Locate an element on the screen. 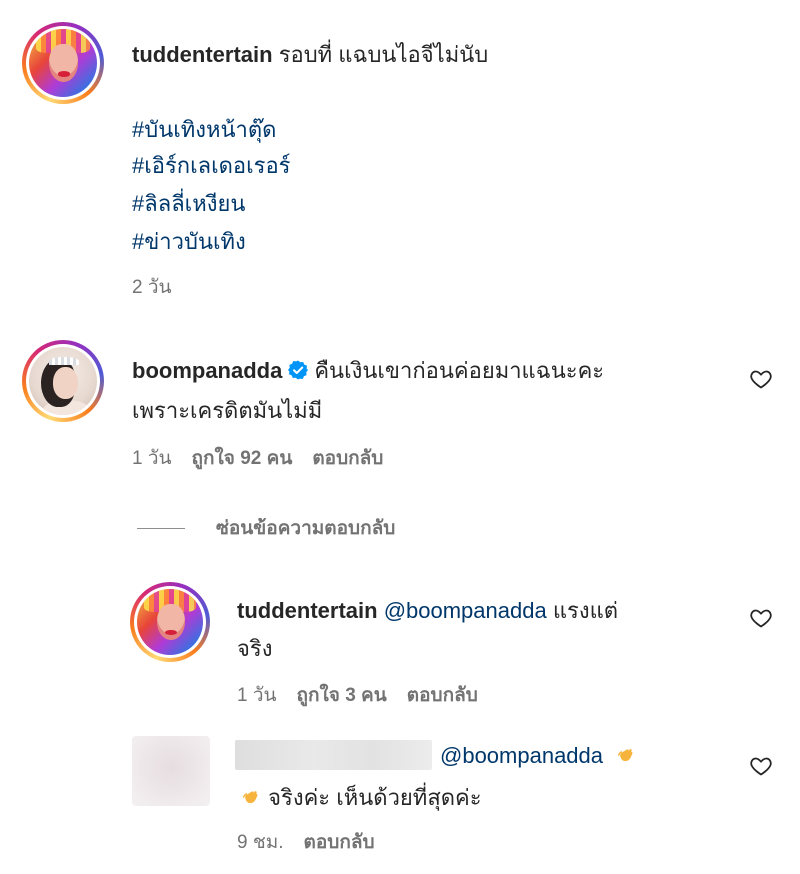 This screenshot has height=874, width=800. reply-1-meta: 1 วัน ถูกใจ 3 คน ตอบกลับ is located at coordinates (367, 696).